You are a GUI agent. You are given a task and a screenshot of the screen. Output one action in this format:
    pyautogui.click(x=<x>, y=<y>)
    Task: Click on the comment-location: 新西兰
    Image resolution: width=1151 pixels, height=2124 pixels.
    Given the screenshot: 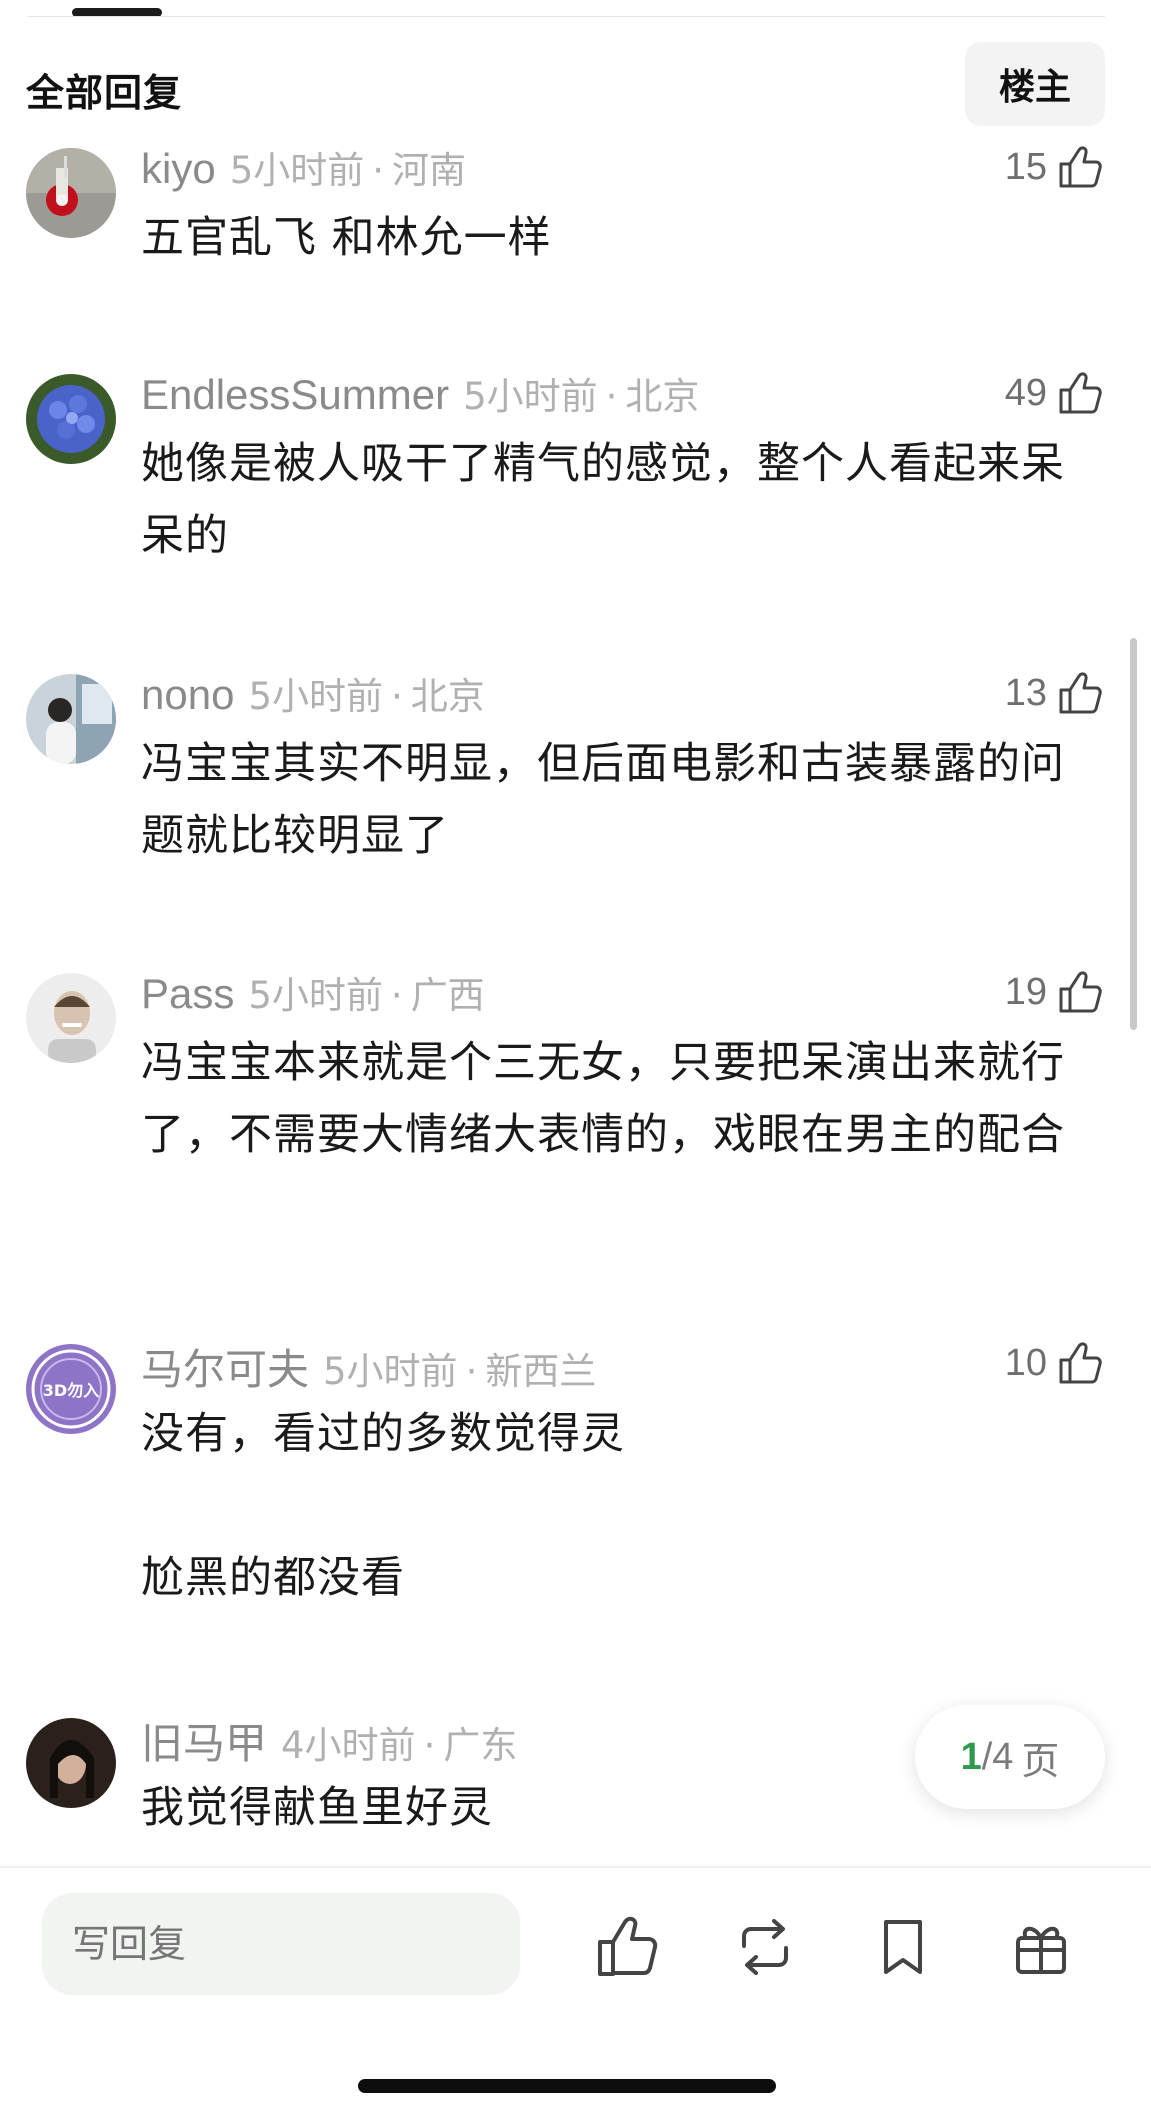 What is the action you would take?
    pyautogui.click(x=541, y=1371)
    